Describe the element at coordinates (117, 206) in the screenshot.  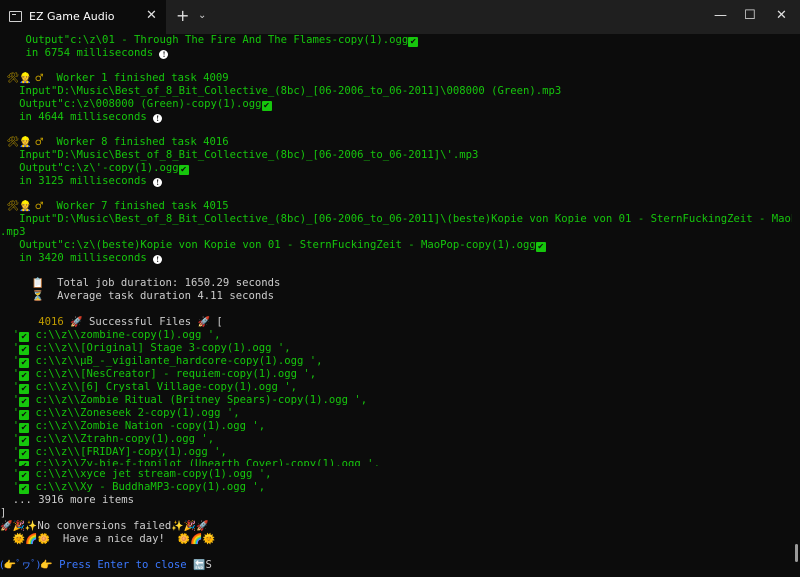
I see `worker-header: 🛠👷 ♂ Worker 7 finished task 4015` at that location.